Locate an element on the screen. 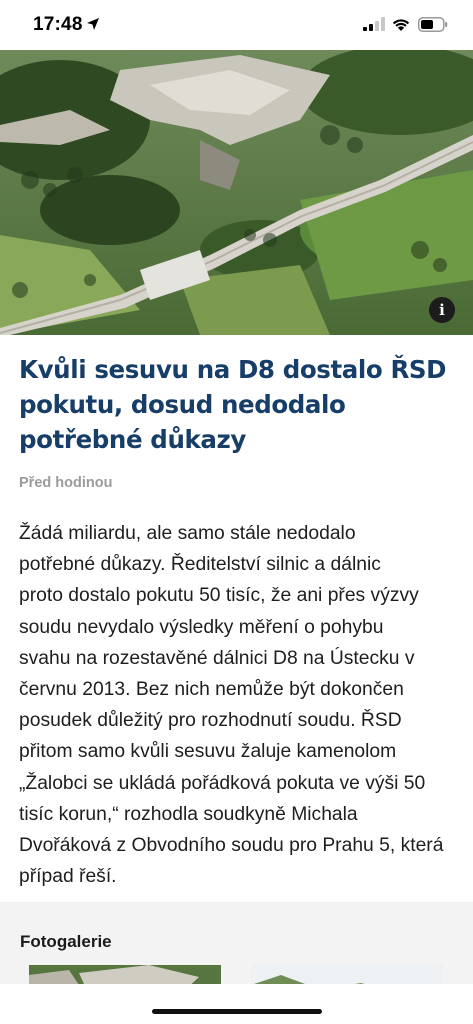  body-line: tisíc korun,“ rozhodla soudkyně Michala is located at coordinates (188, 814).